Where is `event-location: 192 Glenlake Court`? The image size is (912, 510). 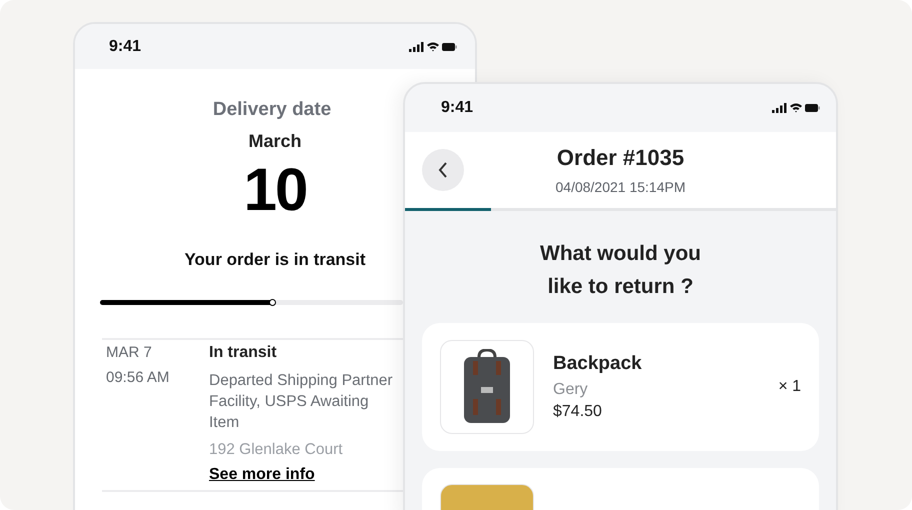 event-location: 192 Glenlake Court is located at coordinates (276, 450).